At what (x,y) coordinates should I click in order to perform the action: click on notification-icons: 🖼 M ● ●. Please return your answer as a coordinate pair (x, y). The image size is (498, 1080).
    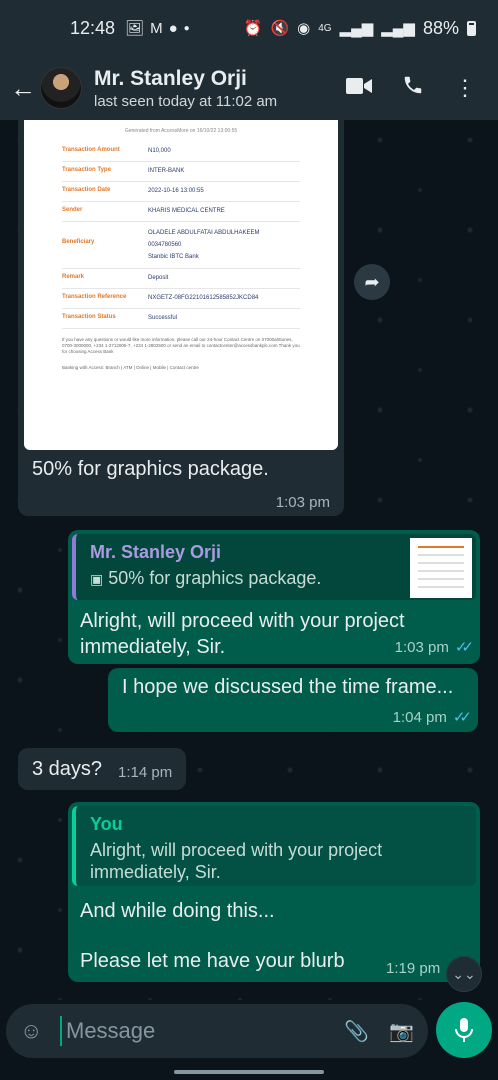
    Looking at the image, I should click on (157, 28).